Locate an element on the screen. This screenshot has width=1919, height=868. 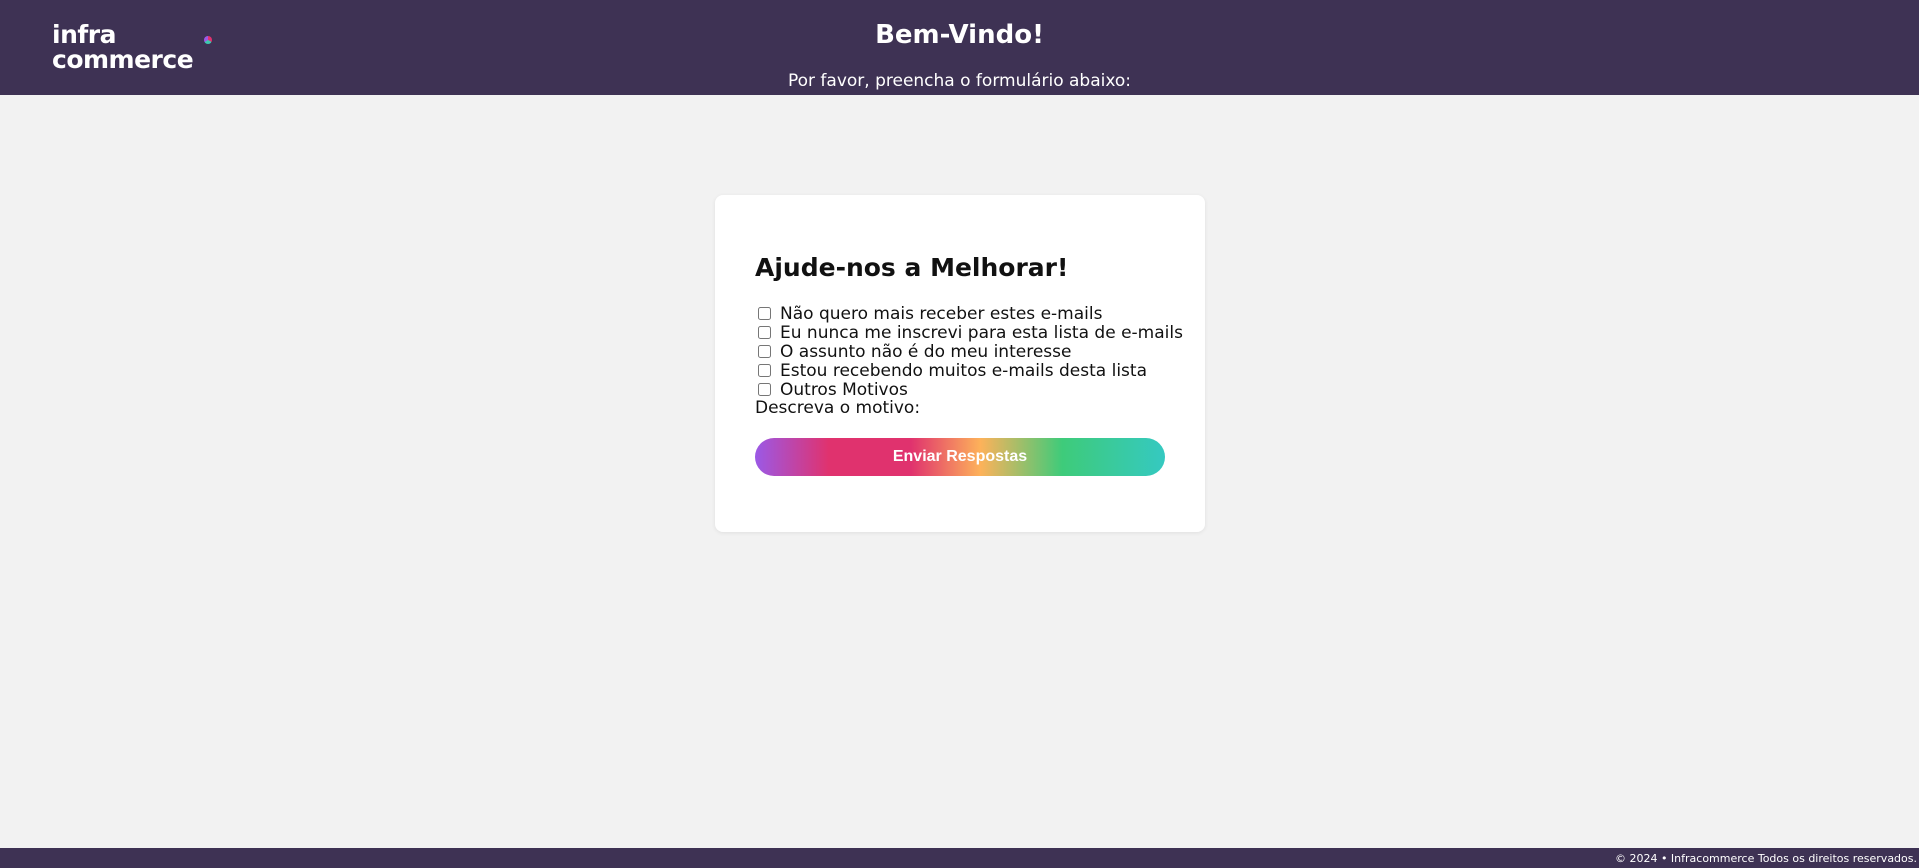
reason-label: O assunto não é do meu interesse is located at coordinates (926, 351).